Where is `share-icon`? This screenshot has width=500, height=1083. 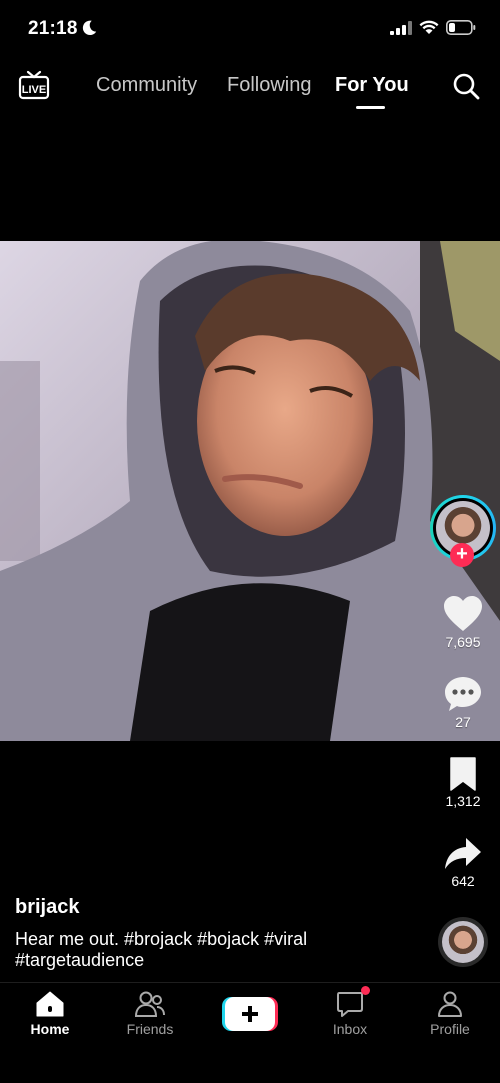
share-icon is located at coordinates (463, 853).